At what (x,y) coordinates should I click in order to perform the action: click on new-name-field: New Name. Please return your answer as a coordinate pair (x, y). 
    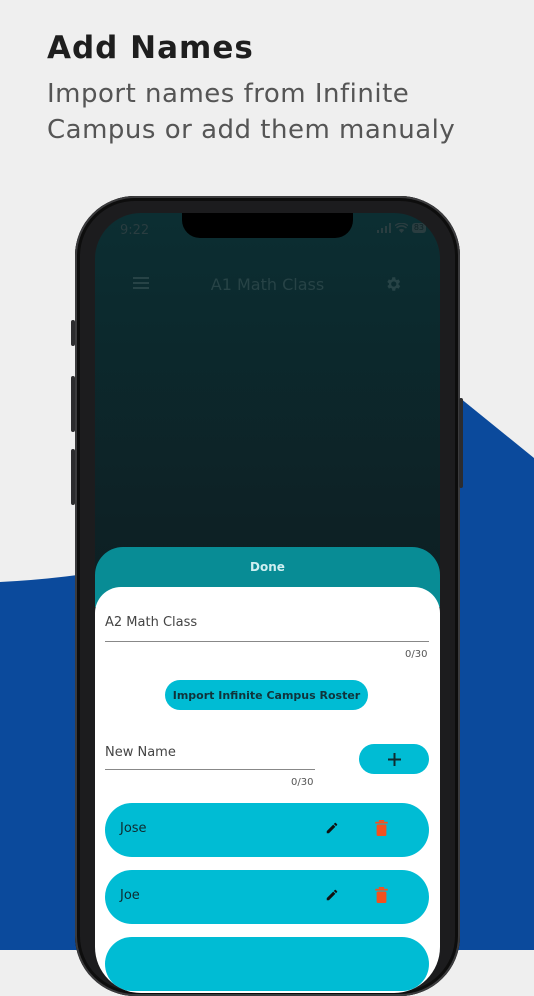
    Looking at the image, I should click on (210, 755).